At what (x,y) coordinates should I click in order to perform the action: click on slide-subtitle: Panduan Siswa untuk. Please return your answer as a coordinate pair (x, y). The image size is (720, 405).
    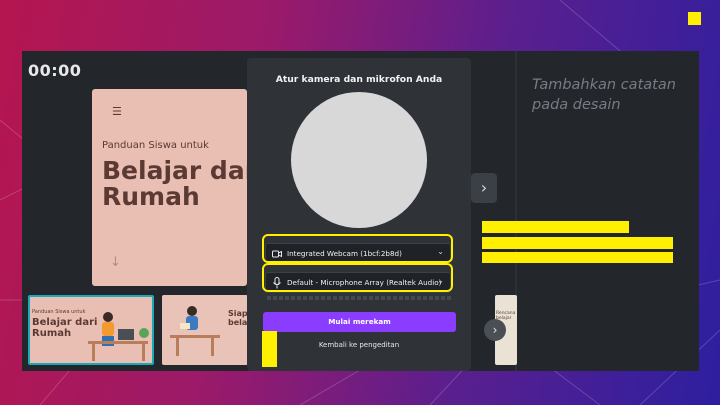
    Looking at the image, I should click on (155, 145).